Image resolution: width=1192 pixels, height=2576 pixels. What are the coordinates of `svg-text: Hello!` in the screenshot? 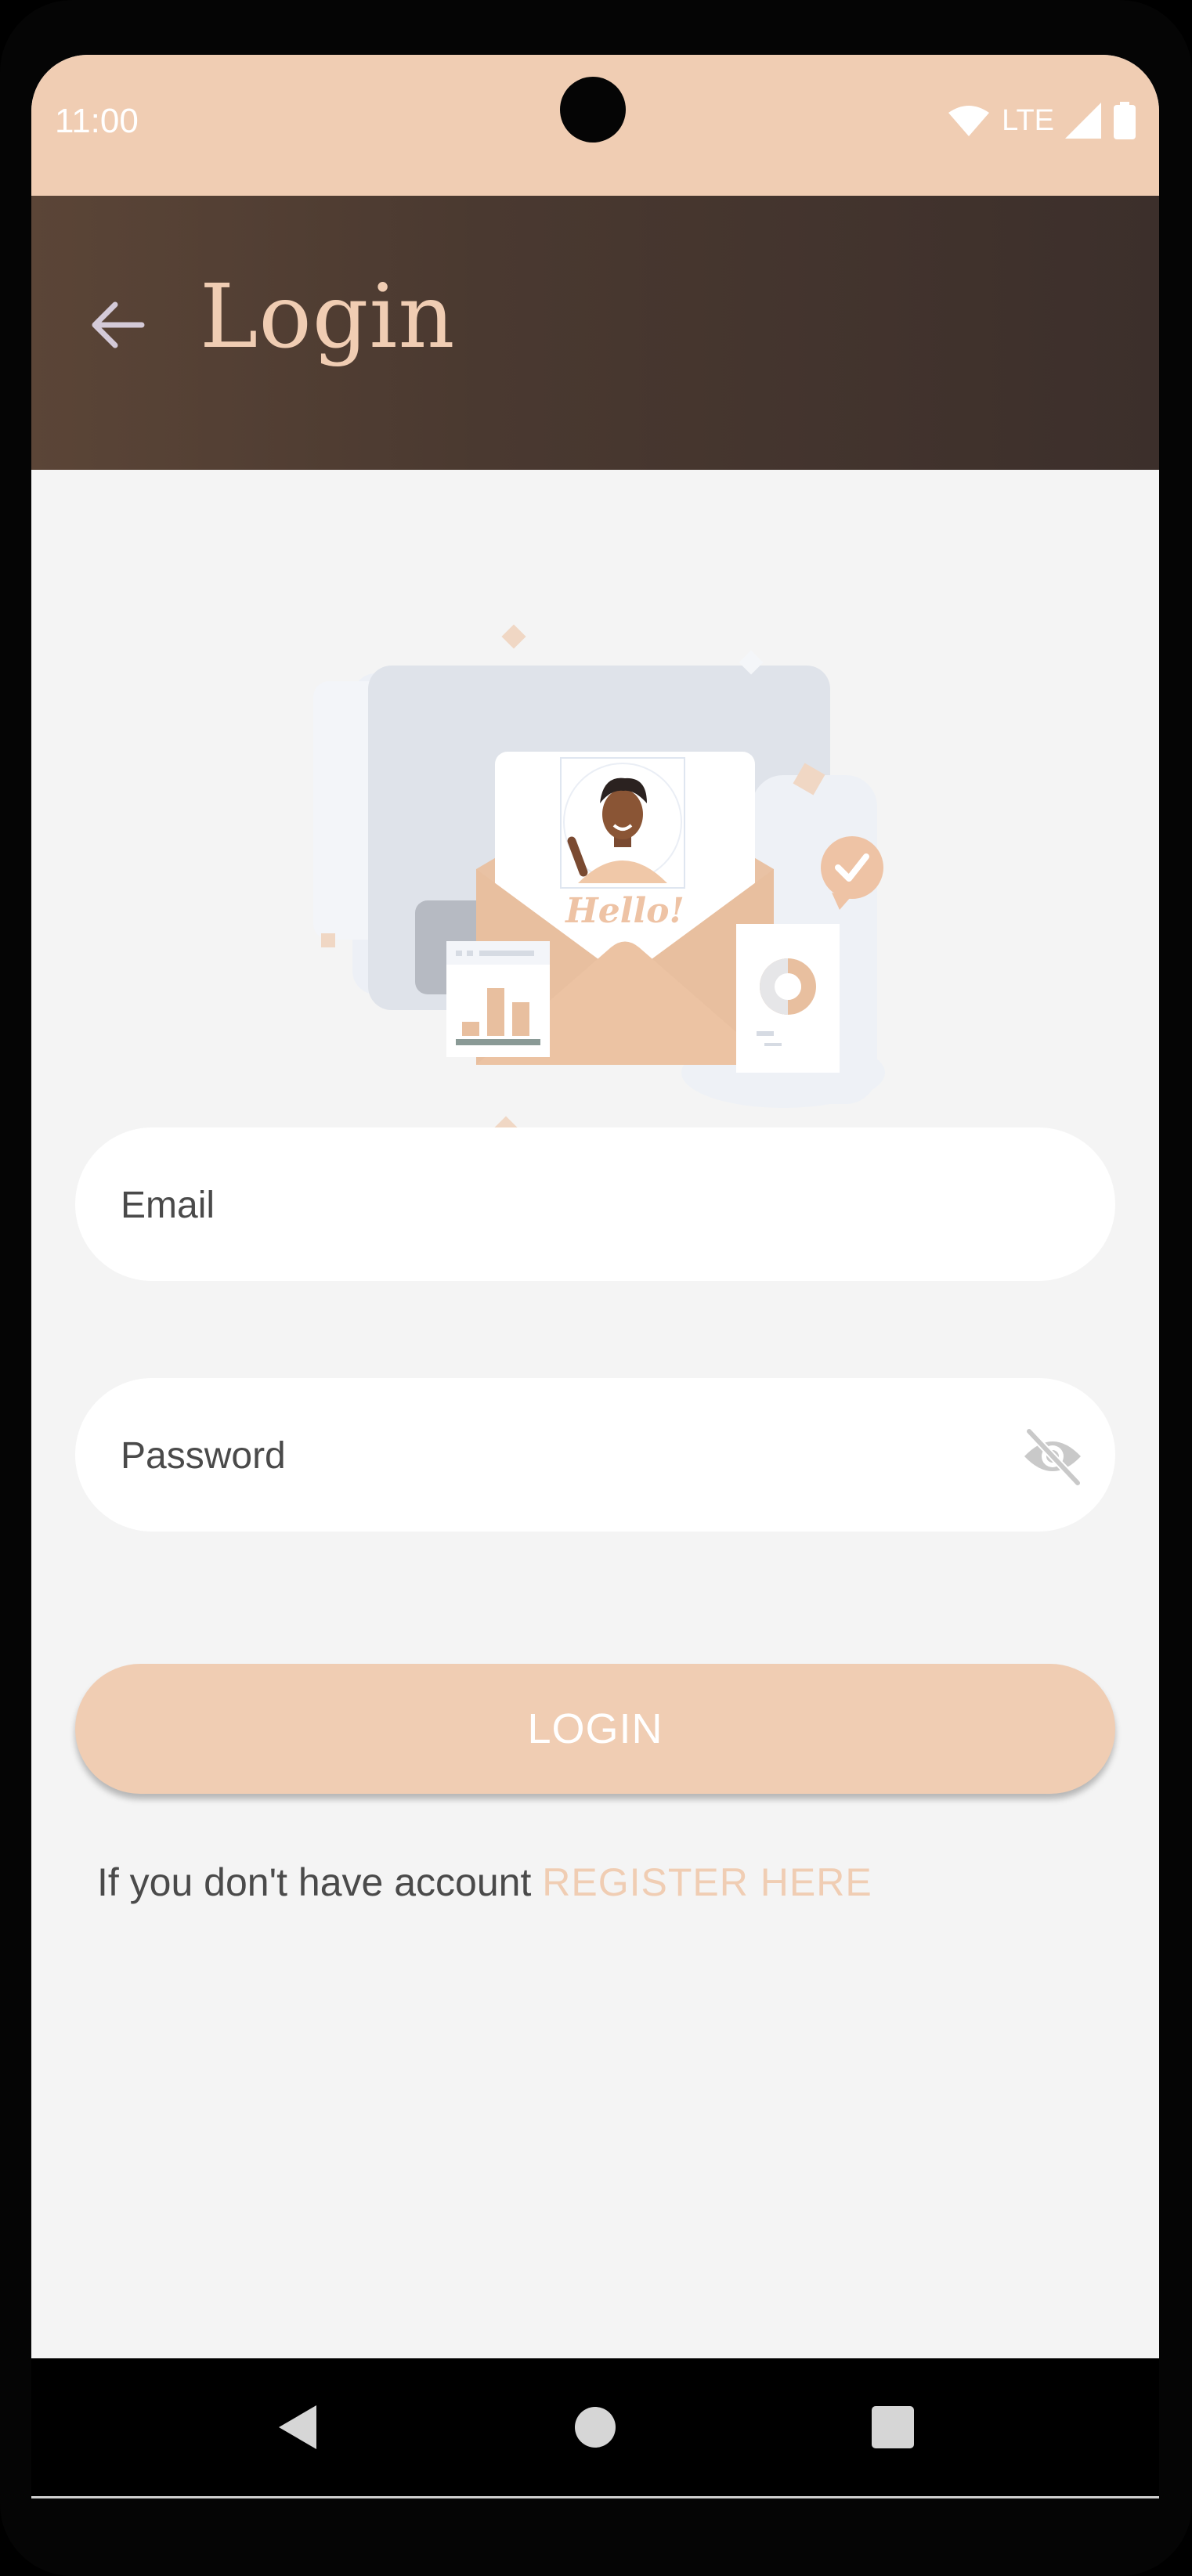 It's located at (624, 911).